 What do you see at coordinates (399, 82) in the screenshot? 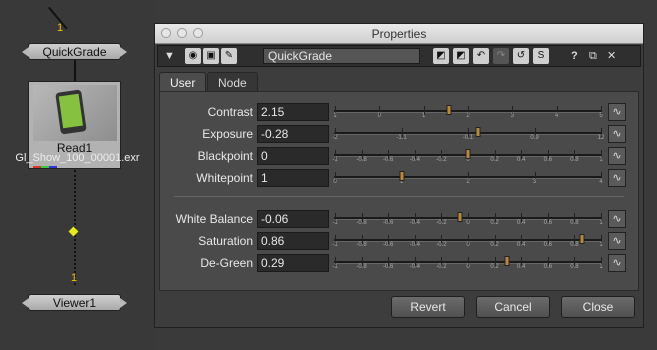
I see `tab-bar: User Node` at bounding box center [399, 82].